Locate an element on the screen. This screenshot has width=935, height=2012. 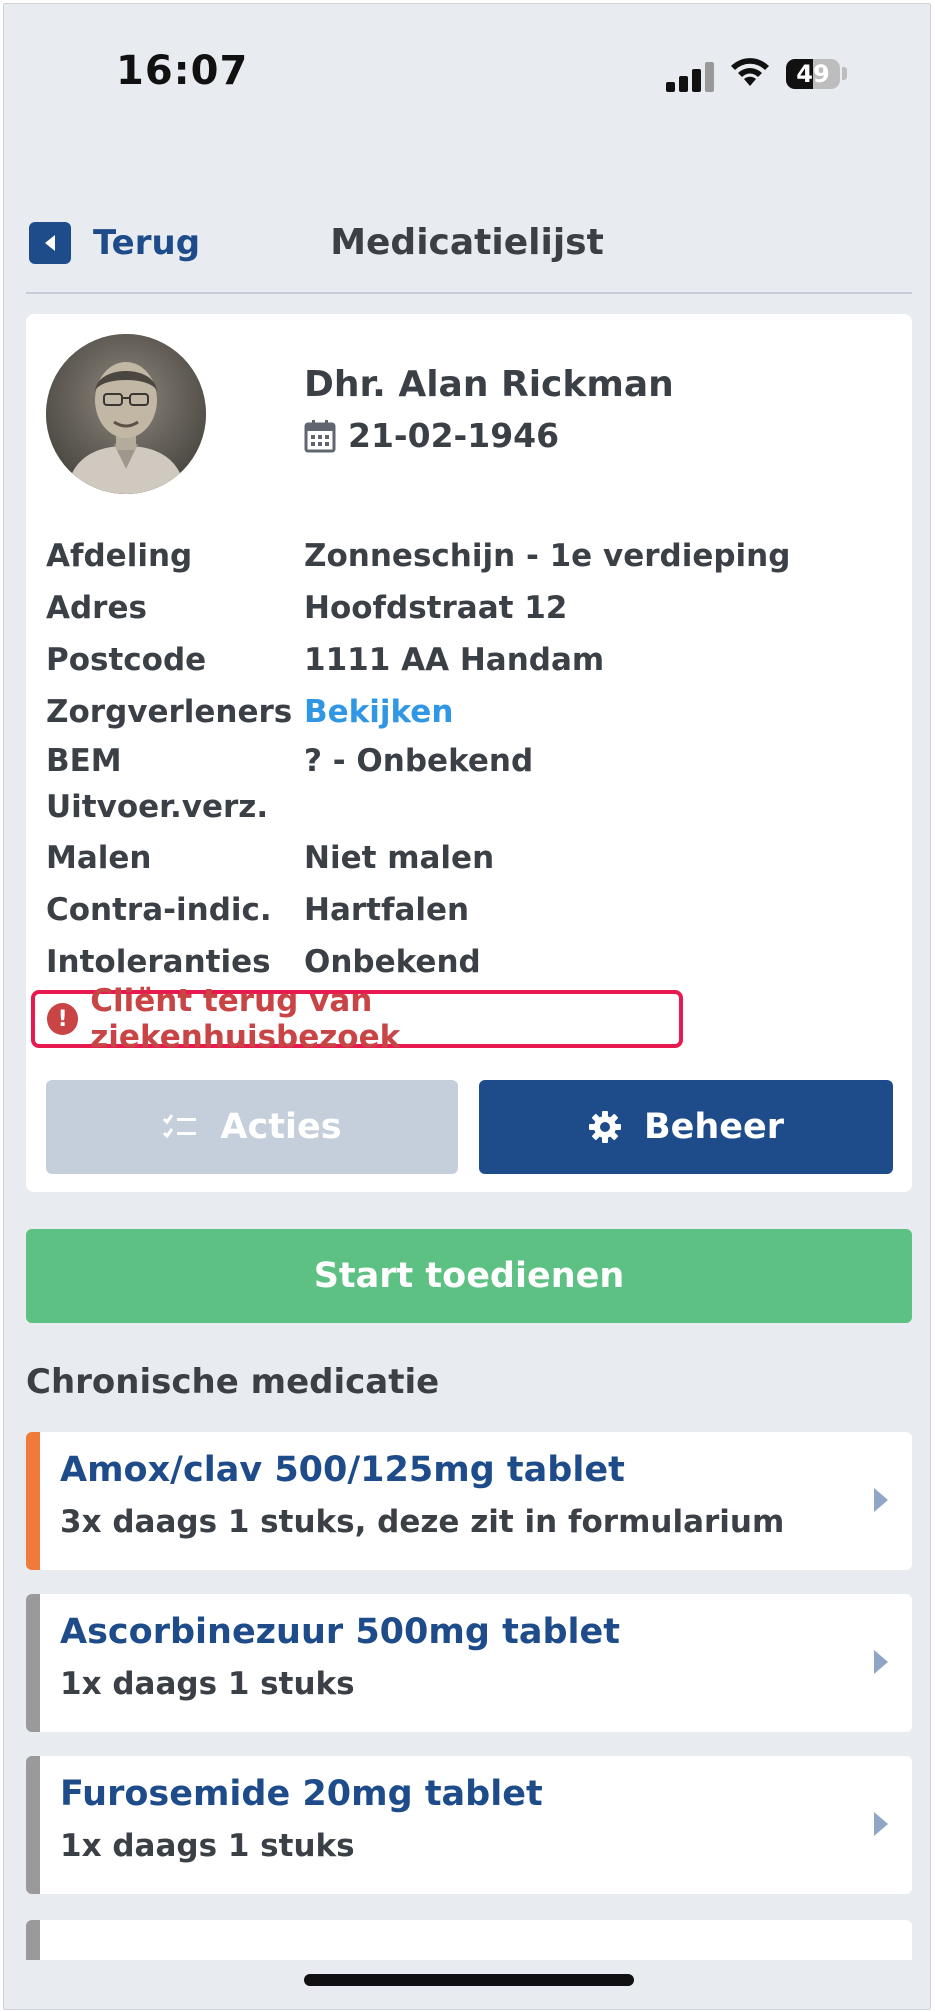
info-label: Contra-indic. is located at coordinates (159, 910).